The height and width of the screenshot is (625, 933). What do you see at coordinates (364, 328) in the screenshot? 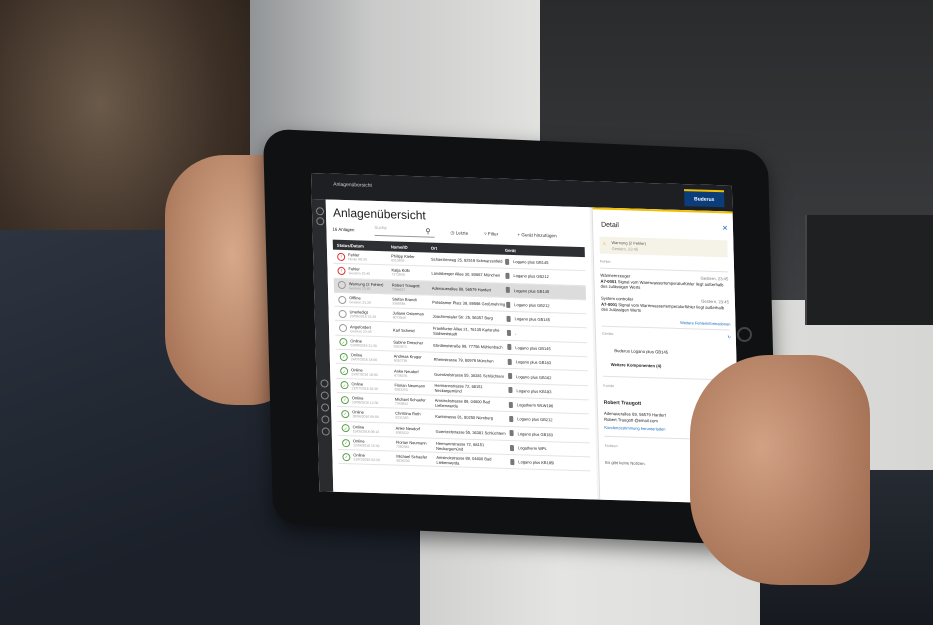
I see `cell-status: Angefordert Gestern 23:45` at bounding box center [364, 328].